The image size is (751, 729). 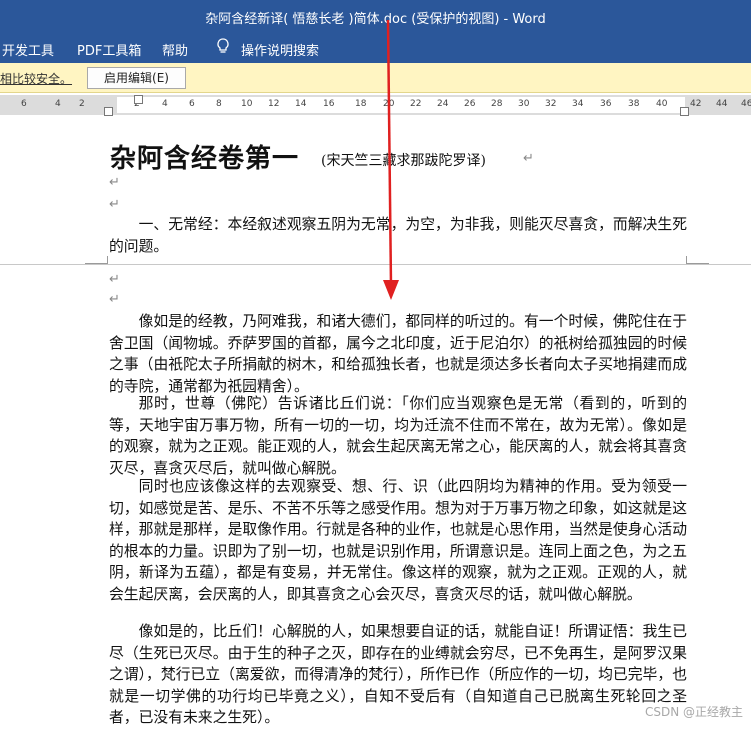 I want to click on red-annotation-arrow, so click(x=391, y=159).